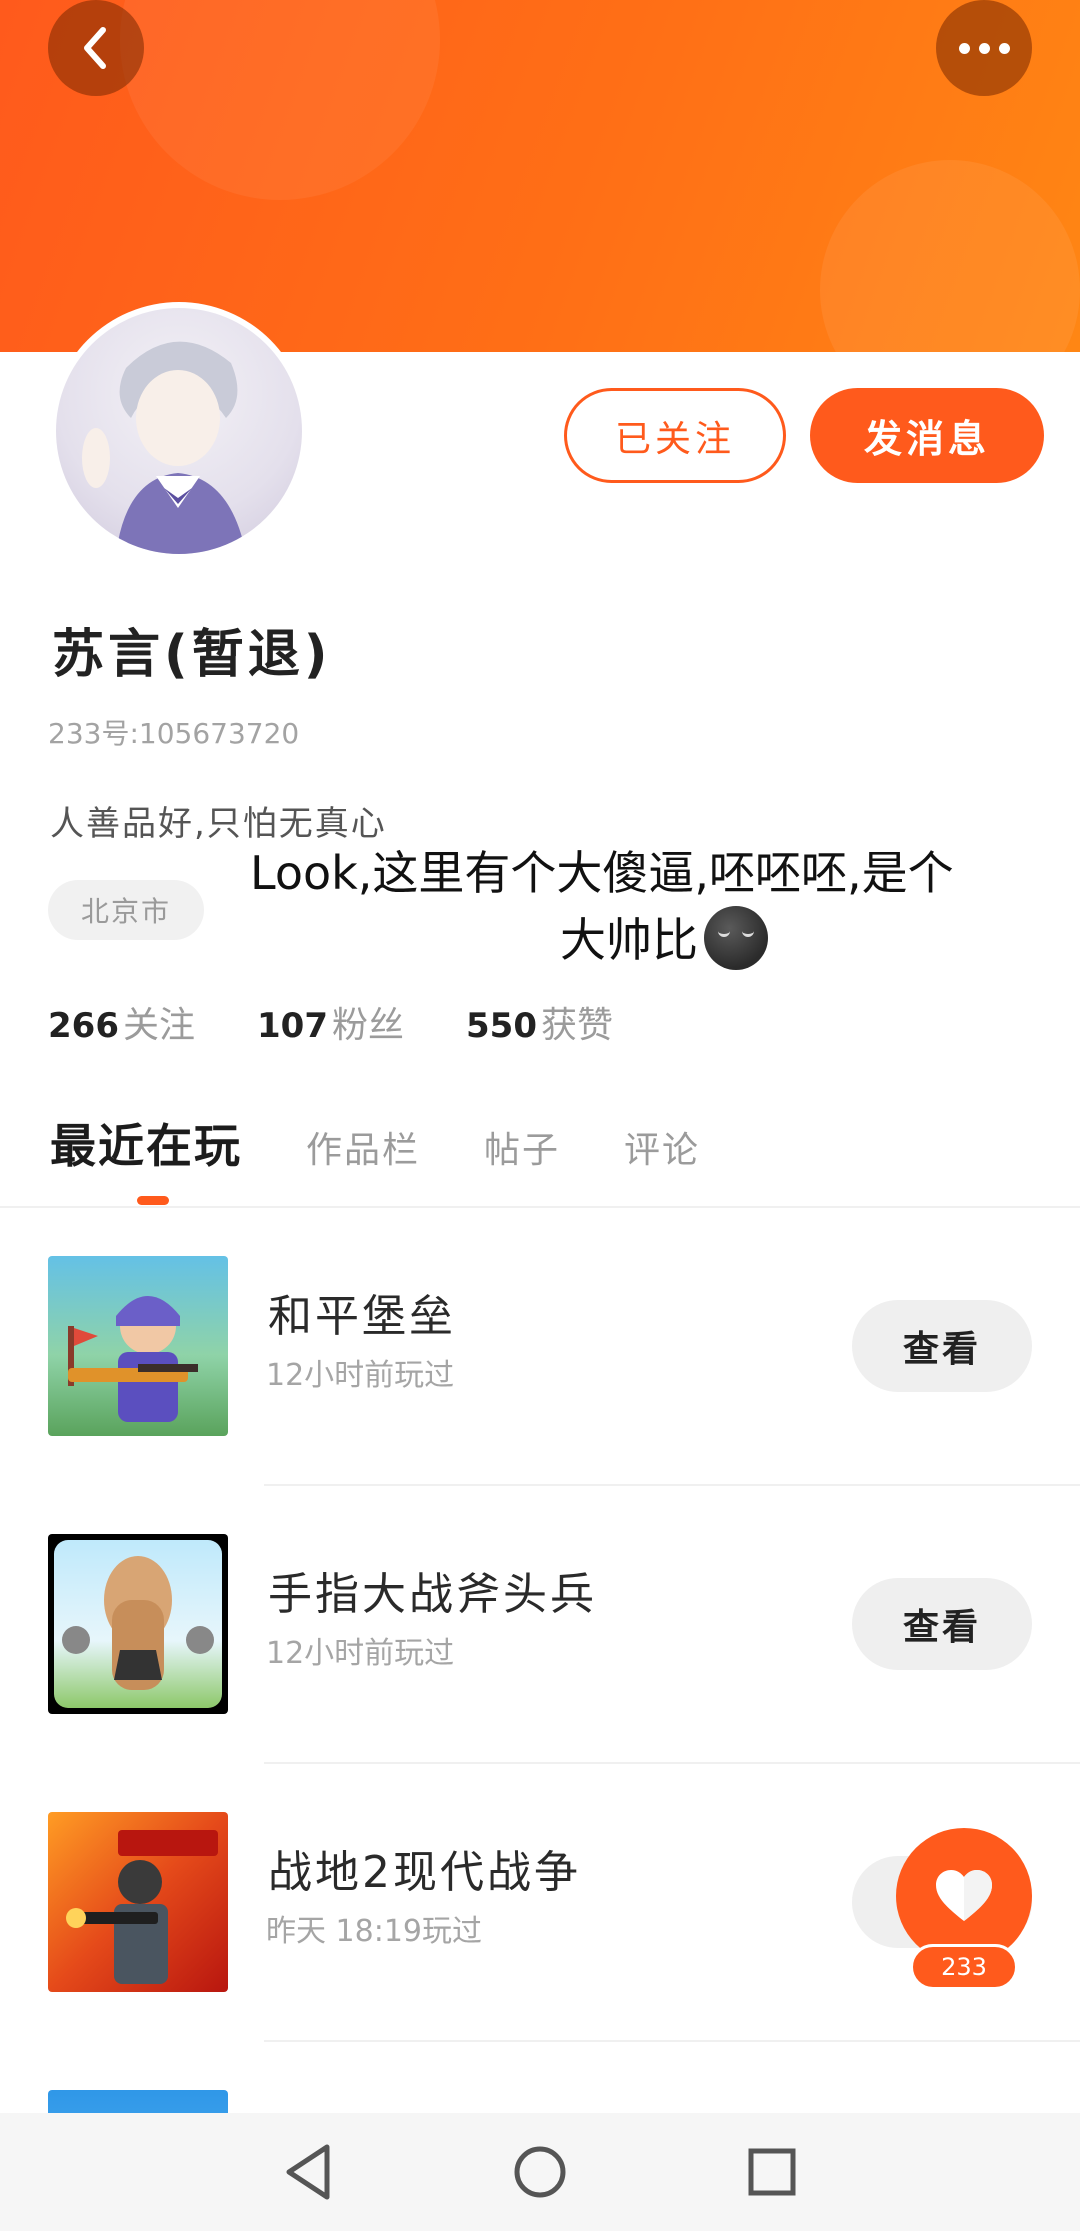  I want to click on more-button, so click(984, 48).